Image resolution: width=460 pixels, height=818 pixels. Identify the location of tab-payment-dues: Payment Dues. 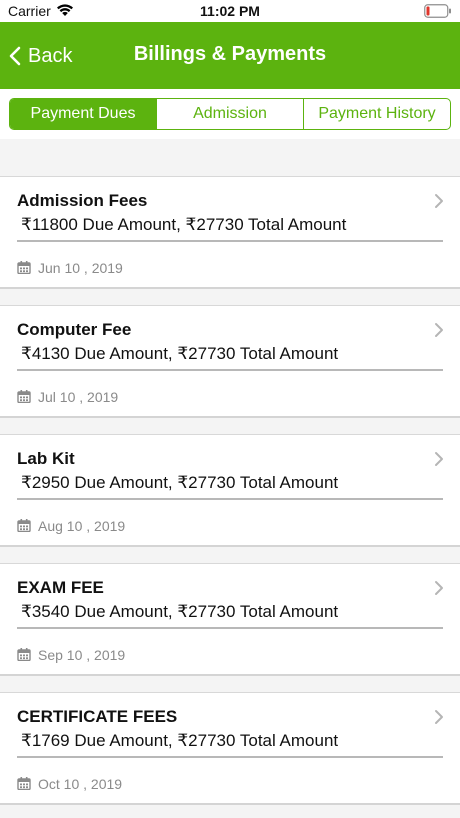
(83, 114).